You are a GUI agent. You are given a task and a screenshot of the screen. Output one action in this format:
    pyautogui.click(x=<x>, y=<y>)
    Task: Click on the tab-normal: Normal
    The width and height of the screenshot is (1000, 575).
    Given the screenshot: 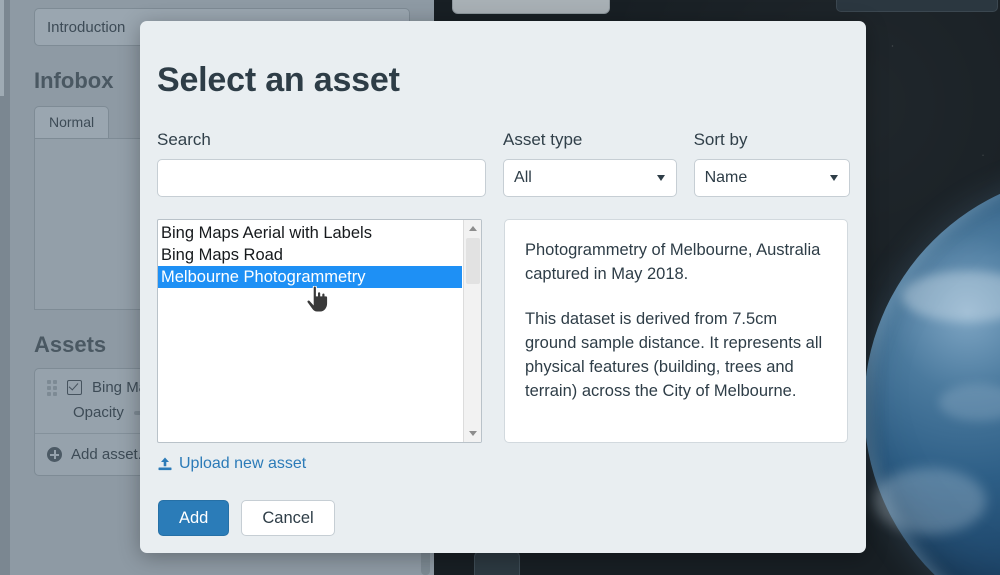 What is the action you would take?
    pyautogui.click(x=72, y=122)
    